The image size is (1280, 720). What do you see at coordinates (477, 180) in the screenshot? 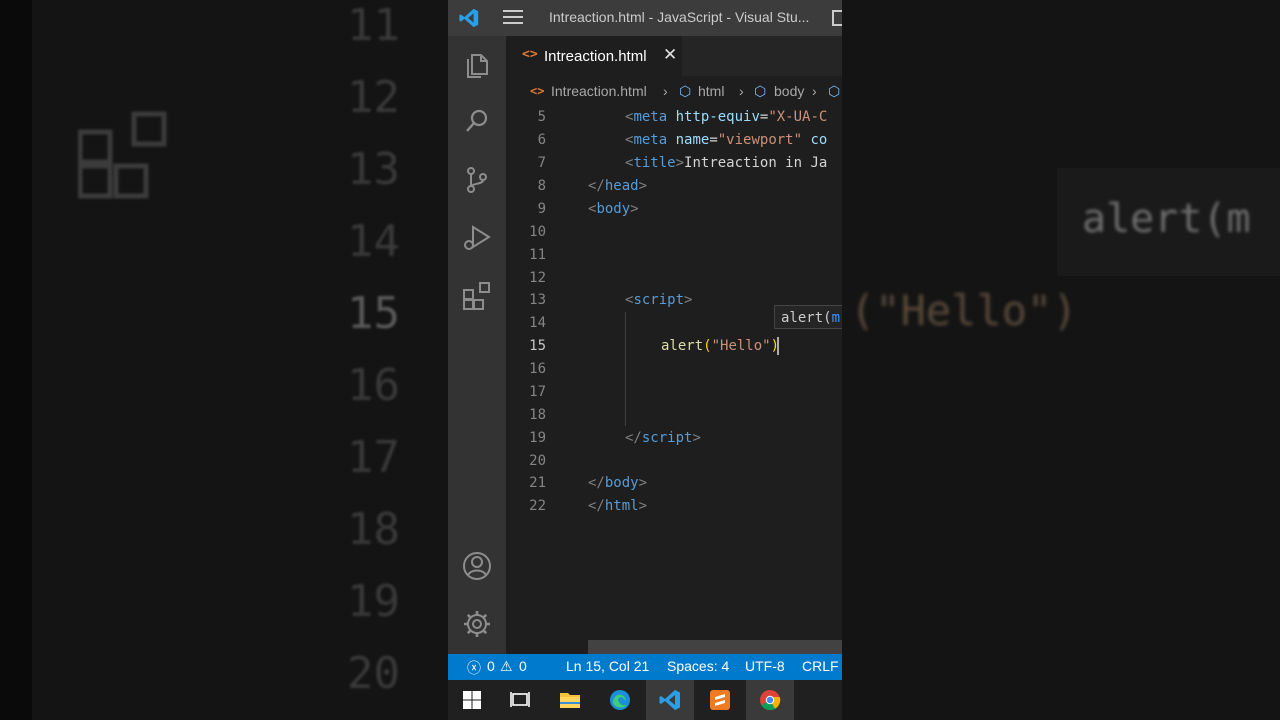
I see `source-control-icon` at bounding box center [477, 180].